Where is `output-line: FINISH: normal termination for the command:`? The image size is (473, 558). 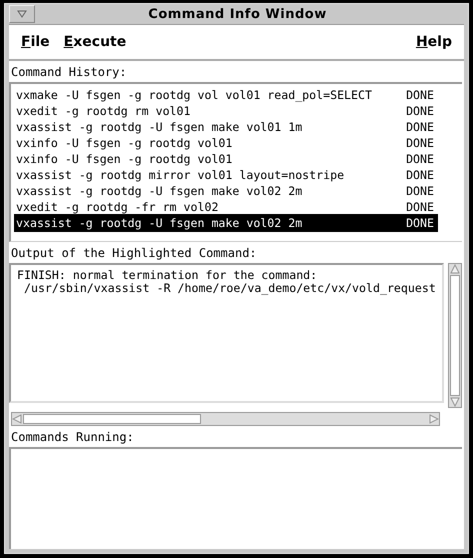 output-line: FINISH: normal termination for the command: is located at coordinates (167, 275).